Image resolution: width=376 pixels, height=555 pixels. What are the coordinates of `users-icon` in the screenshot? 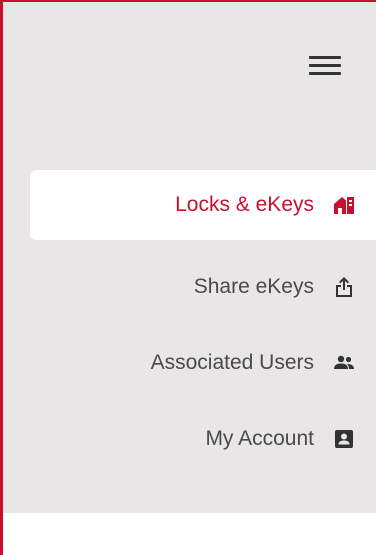 It's located at (344, 363).